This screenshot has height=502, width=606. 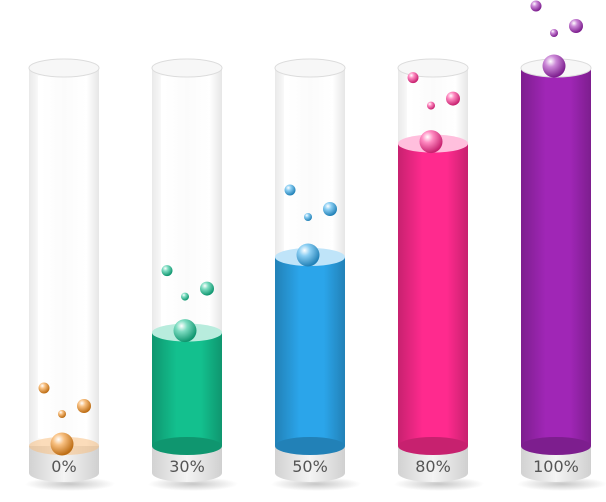 I want to click on tube-80%: 80%, so click(x=439, y=274).